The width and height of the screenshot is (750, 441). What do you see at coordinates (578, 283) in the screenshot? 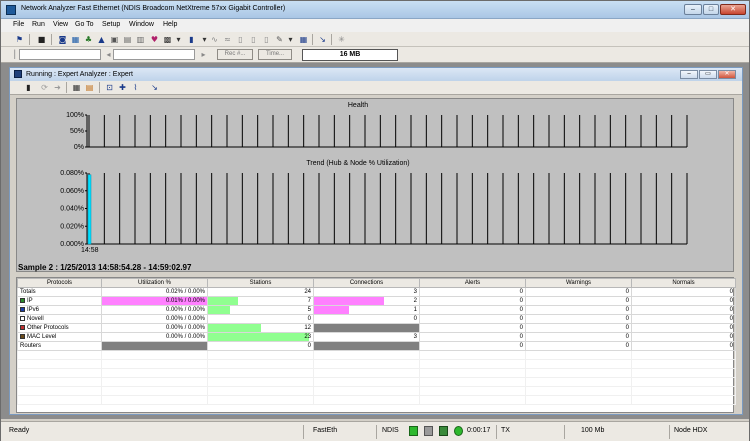
I see `column-header-warnings: Warnings` at bounding box center [578, 283].